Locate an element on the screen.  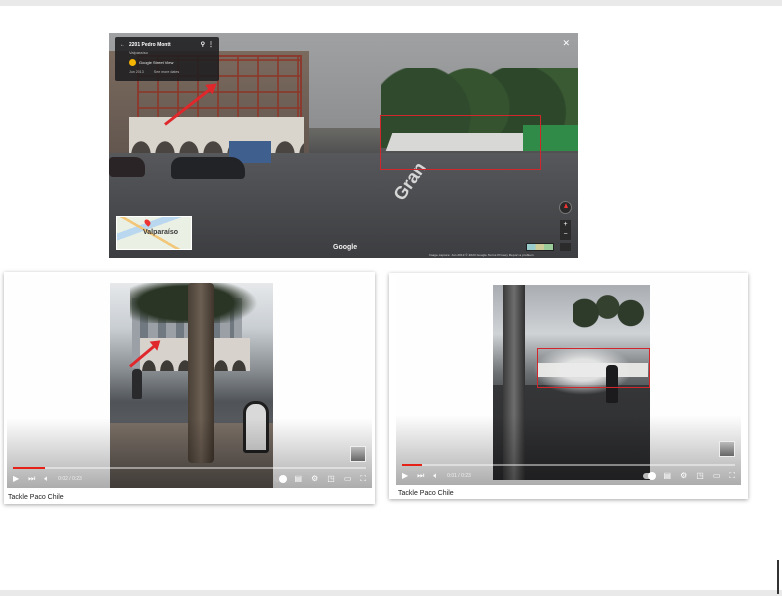
layers-icon is located at coordinates (565, 247).